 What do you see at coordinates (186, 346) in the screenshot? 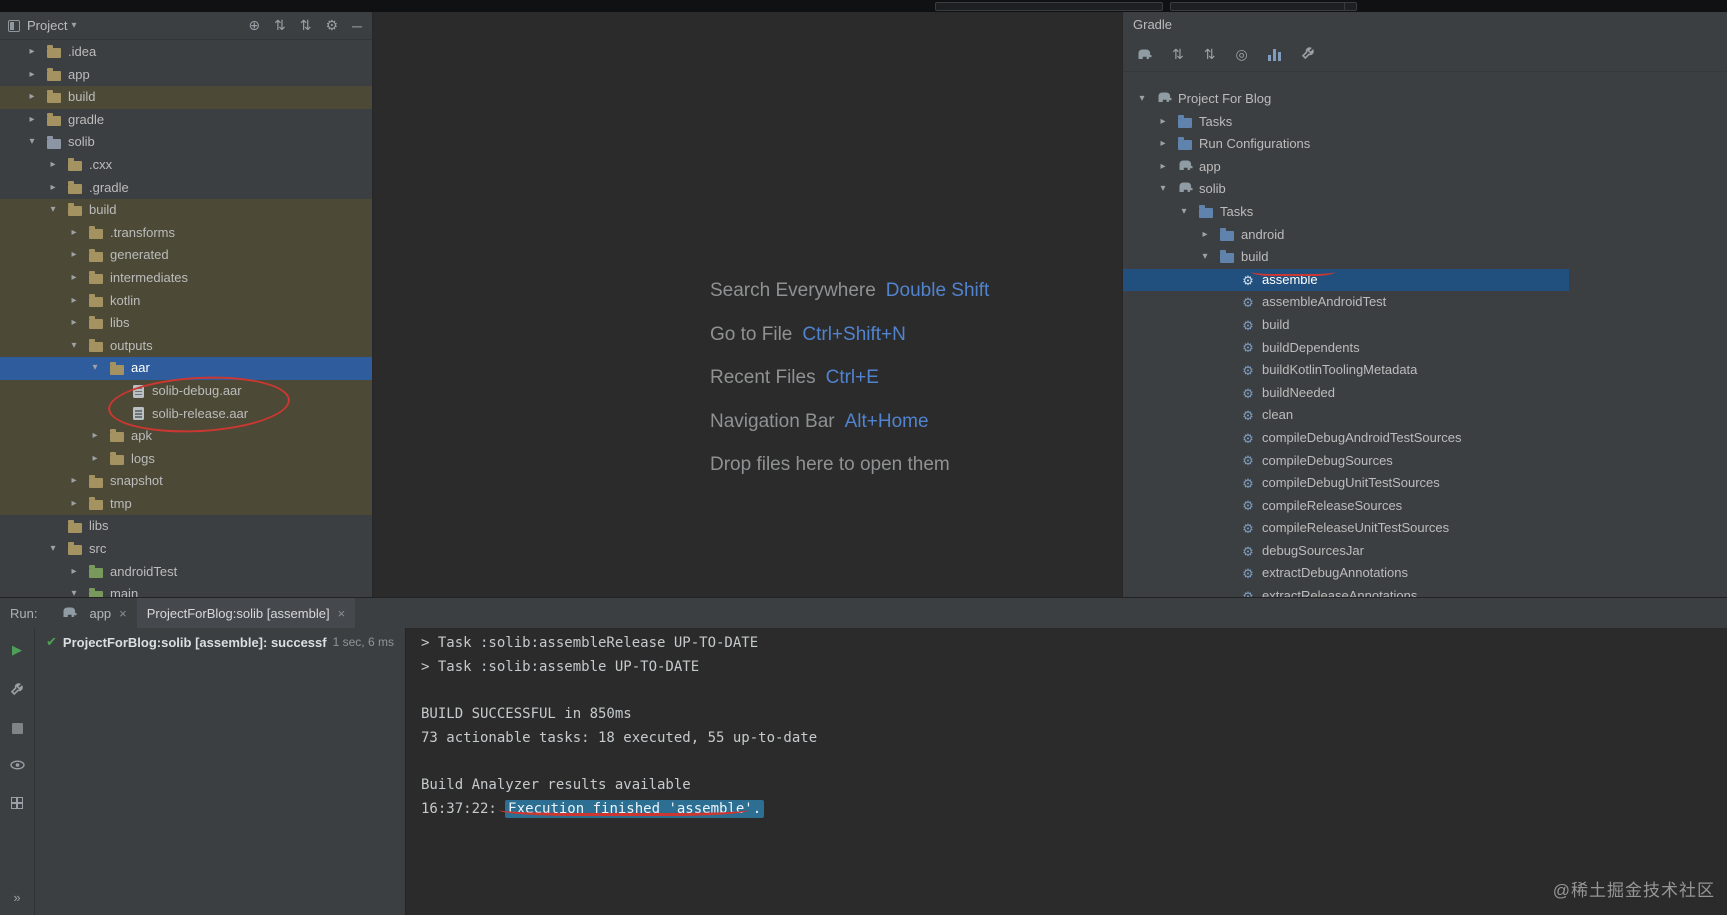
I see `project-tree-item-outputs: ▾ outputs` at bounding box center [186, 346].